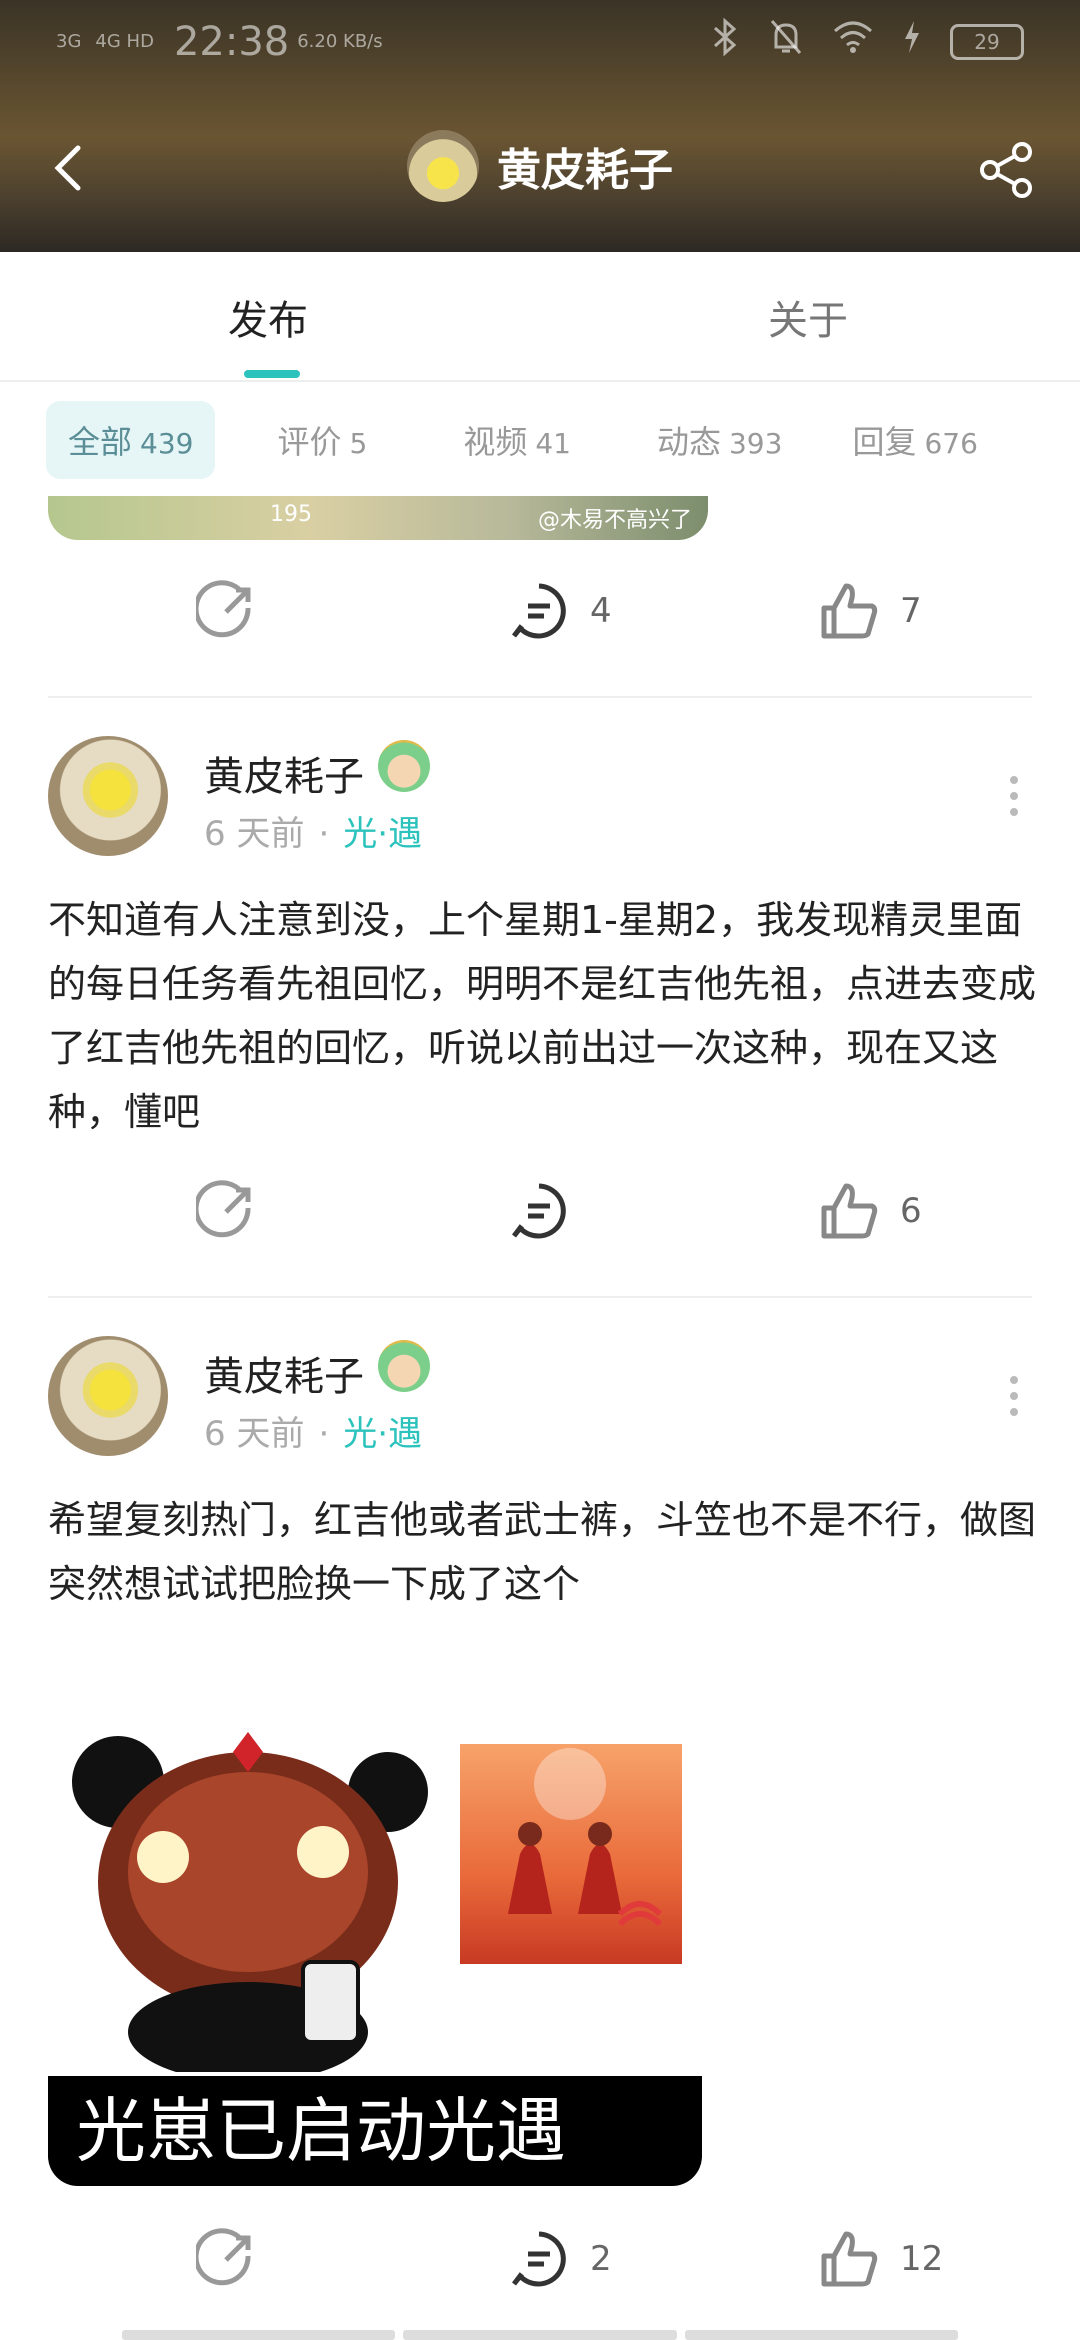  I want to click on filter-moments: 动态 393, so click(719, 440).